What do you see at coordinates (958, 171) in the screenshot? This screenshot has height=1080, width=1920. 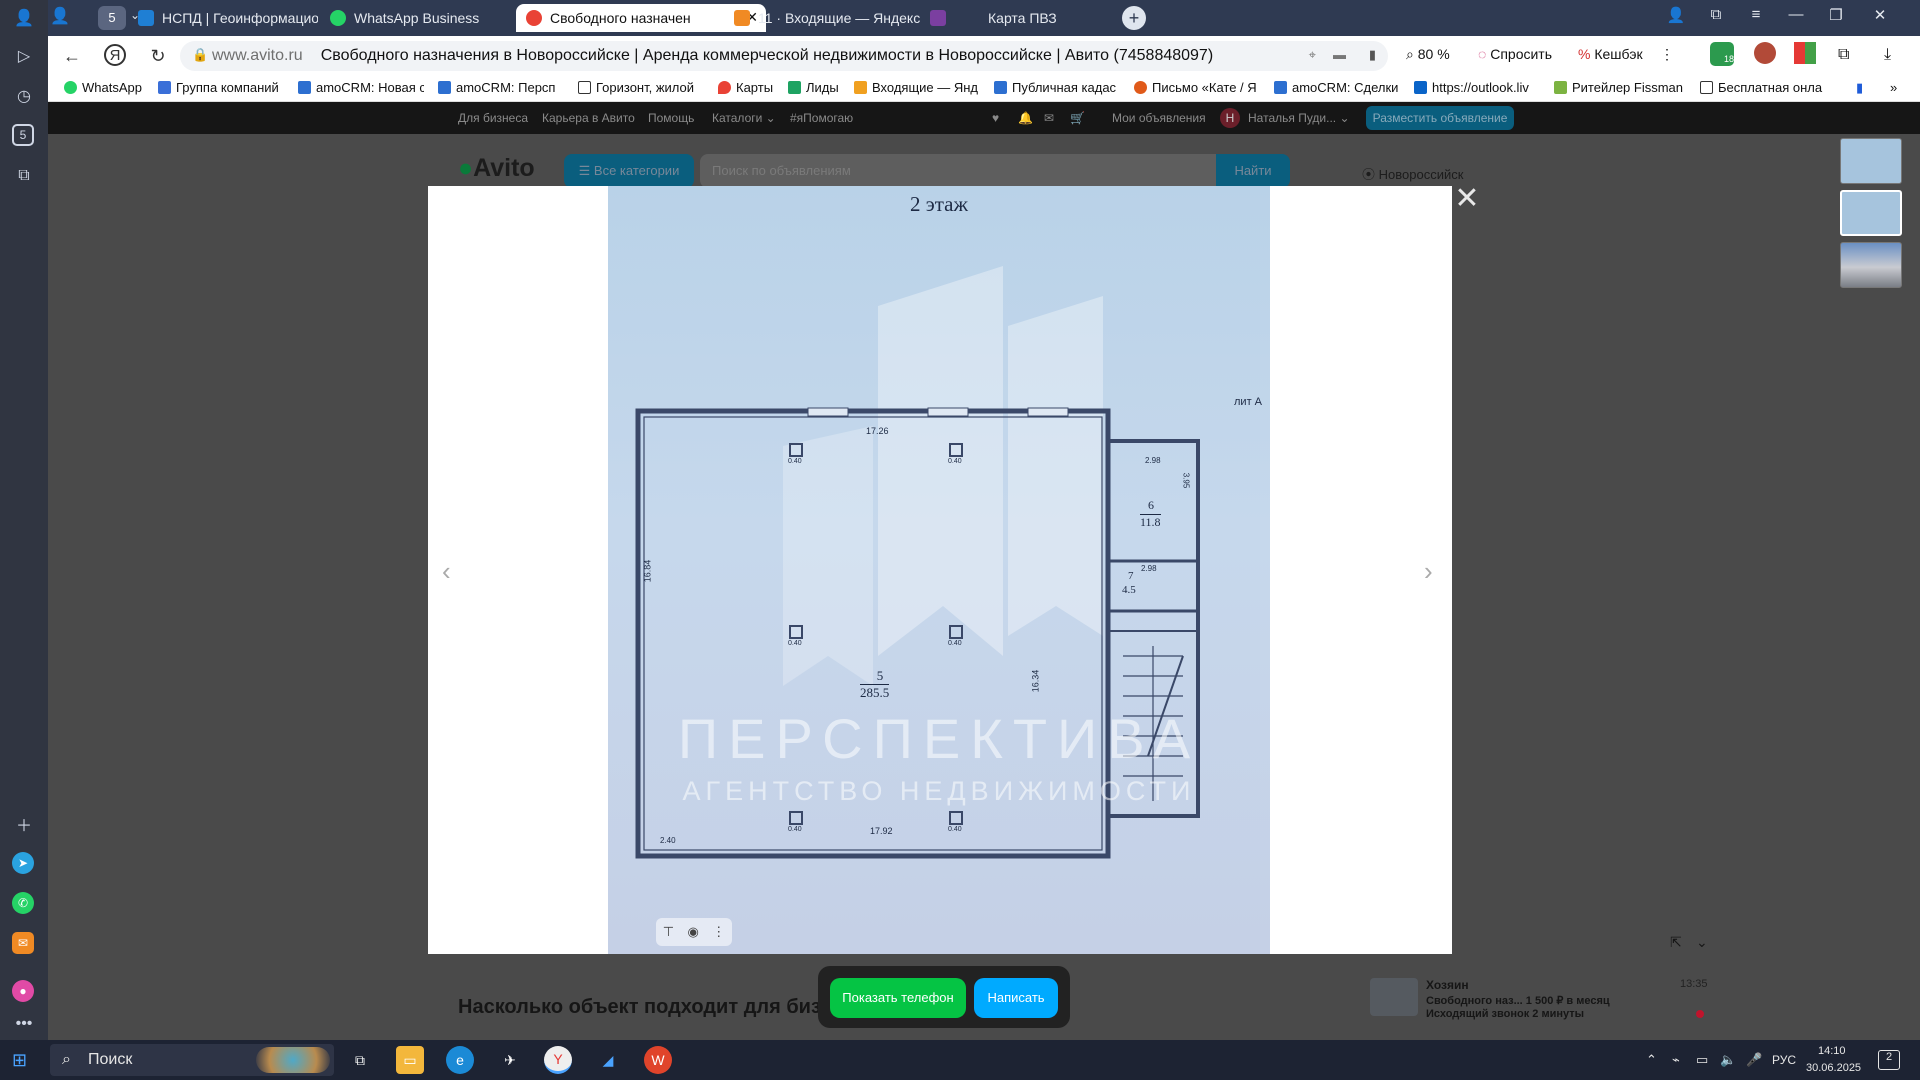 I see `search-input: Поиск по объявлениям` at bounding box center [958, 171].